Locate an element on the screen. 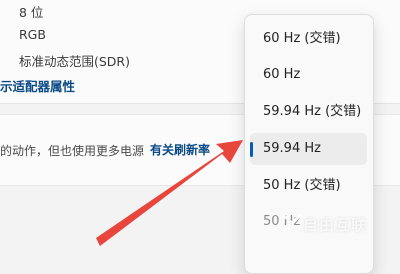  option-59-94hz-interlaced: 59.94 Hz (交错) is located at coordinates (308, 112).